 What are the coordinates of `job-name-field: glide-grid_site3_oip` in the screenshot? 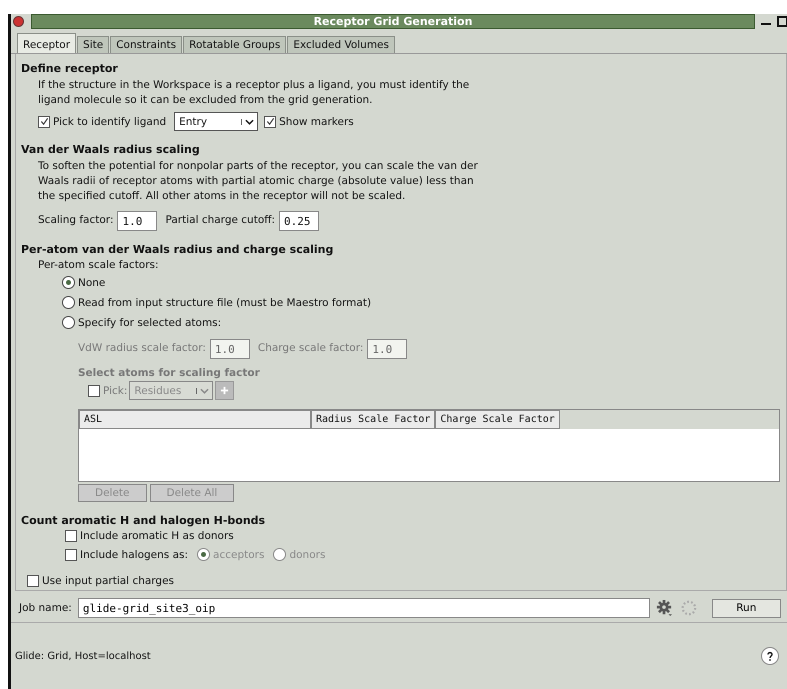 It's located at (364, 608).